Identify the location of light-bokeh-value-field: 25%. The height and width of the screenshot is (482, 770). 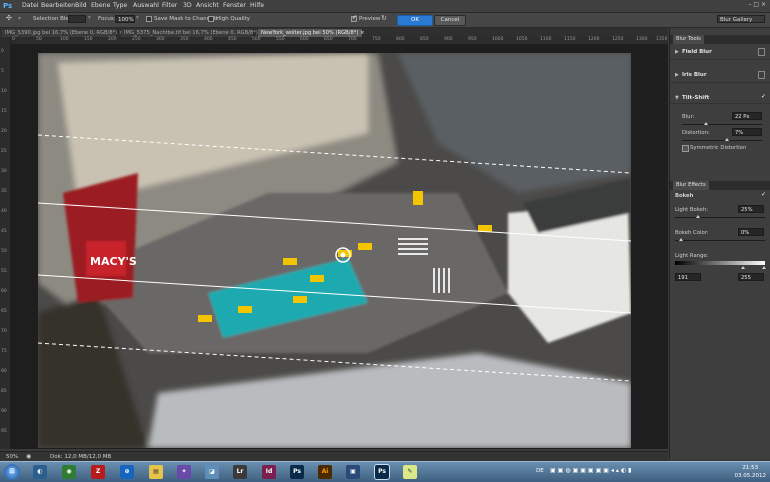
(751, 209).